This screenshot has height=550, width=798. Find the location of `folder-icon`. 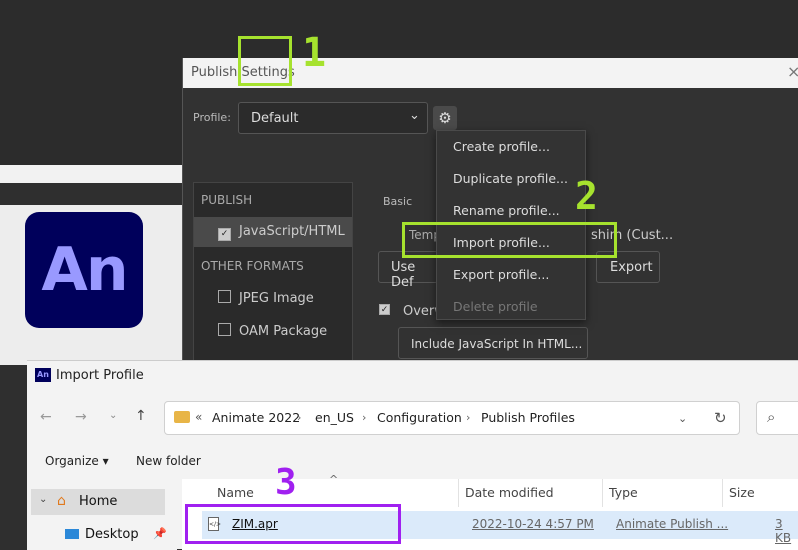

folder-icon is located at coordinates (182, 417).